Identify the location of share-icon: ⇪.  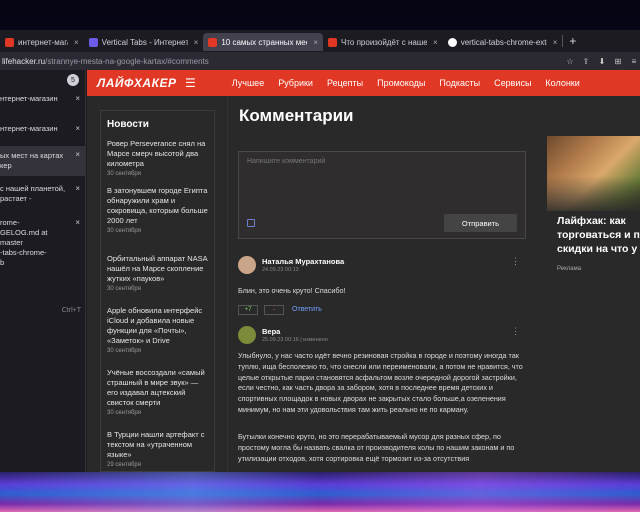
(586, 61).